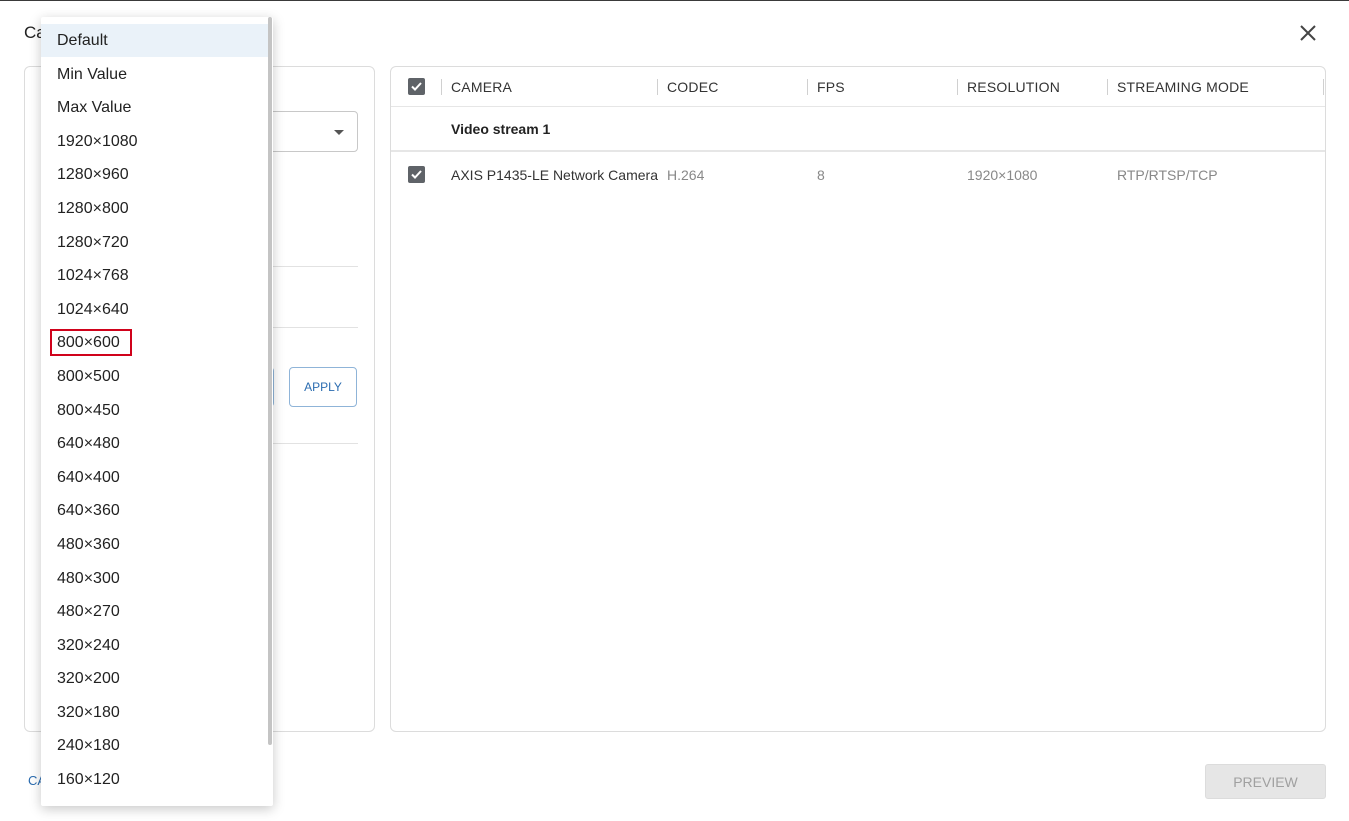 The height and width of the screenshot is (821, 1349). Describe the element at coordinates (831, 87) in the screenshot. I see `header-fps: FPS` at that location.